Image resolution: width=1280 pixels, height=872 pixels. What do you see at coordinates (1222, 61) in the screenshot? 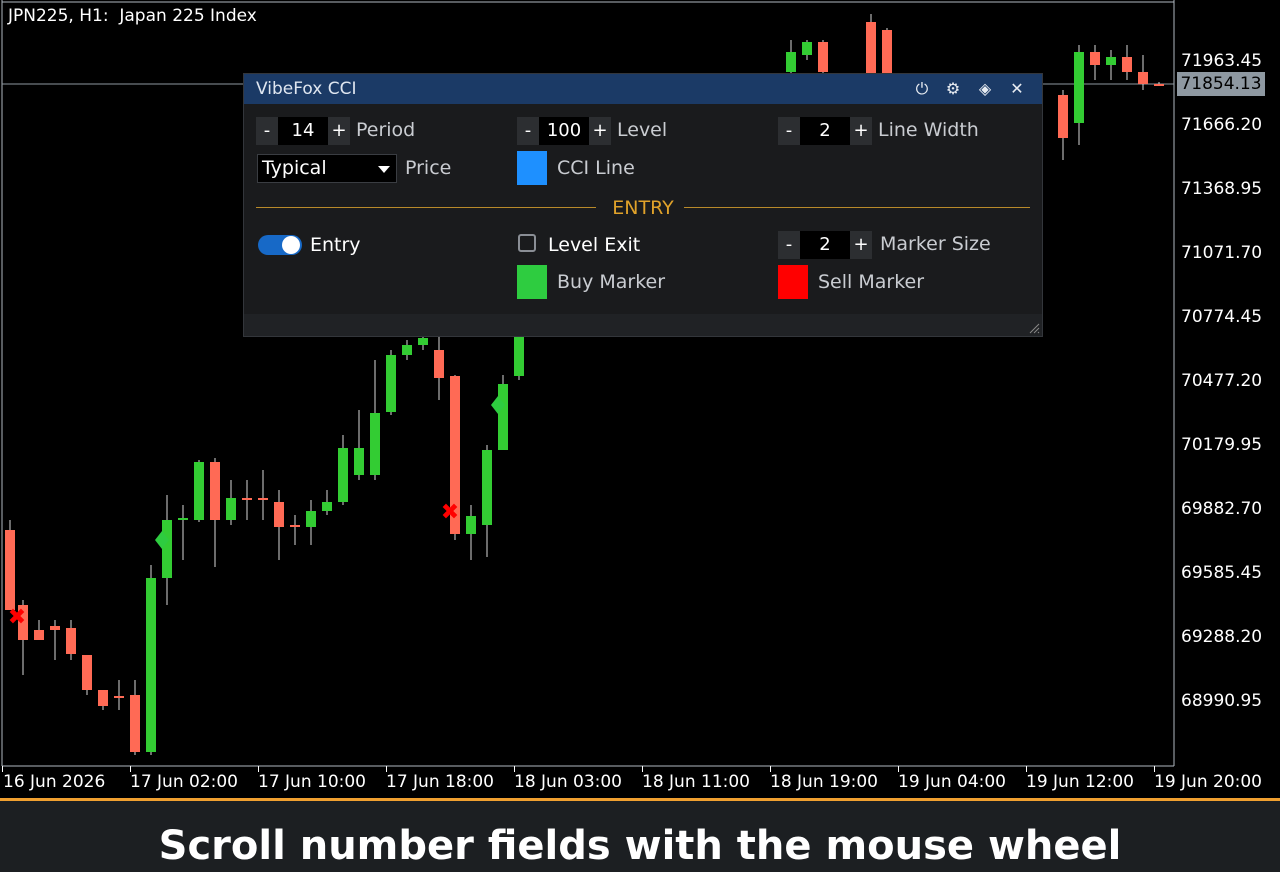
I see `price-tick: 71963.45` at bounding box center [1222, 61].